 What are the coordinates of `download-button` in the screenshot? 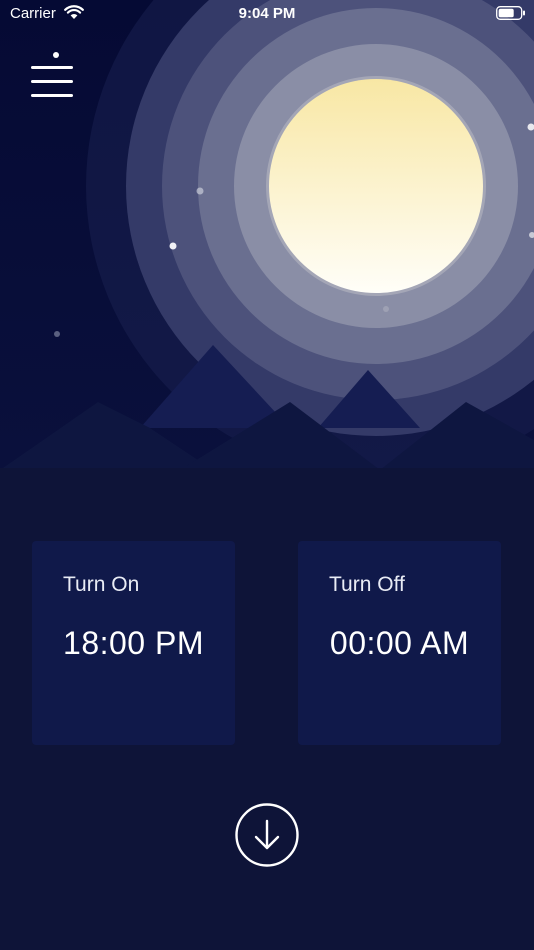 It's located at (267, 835).